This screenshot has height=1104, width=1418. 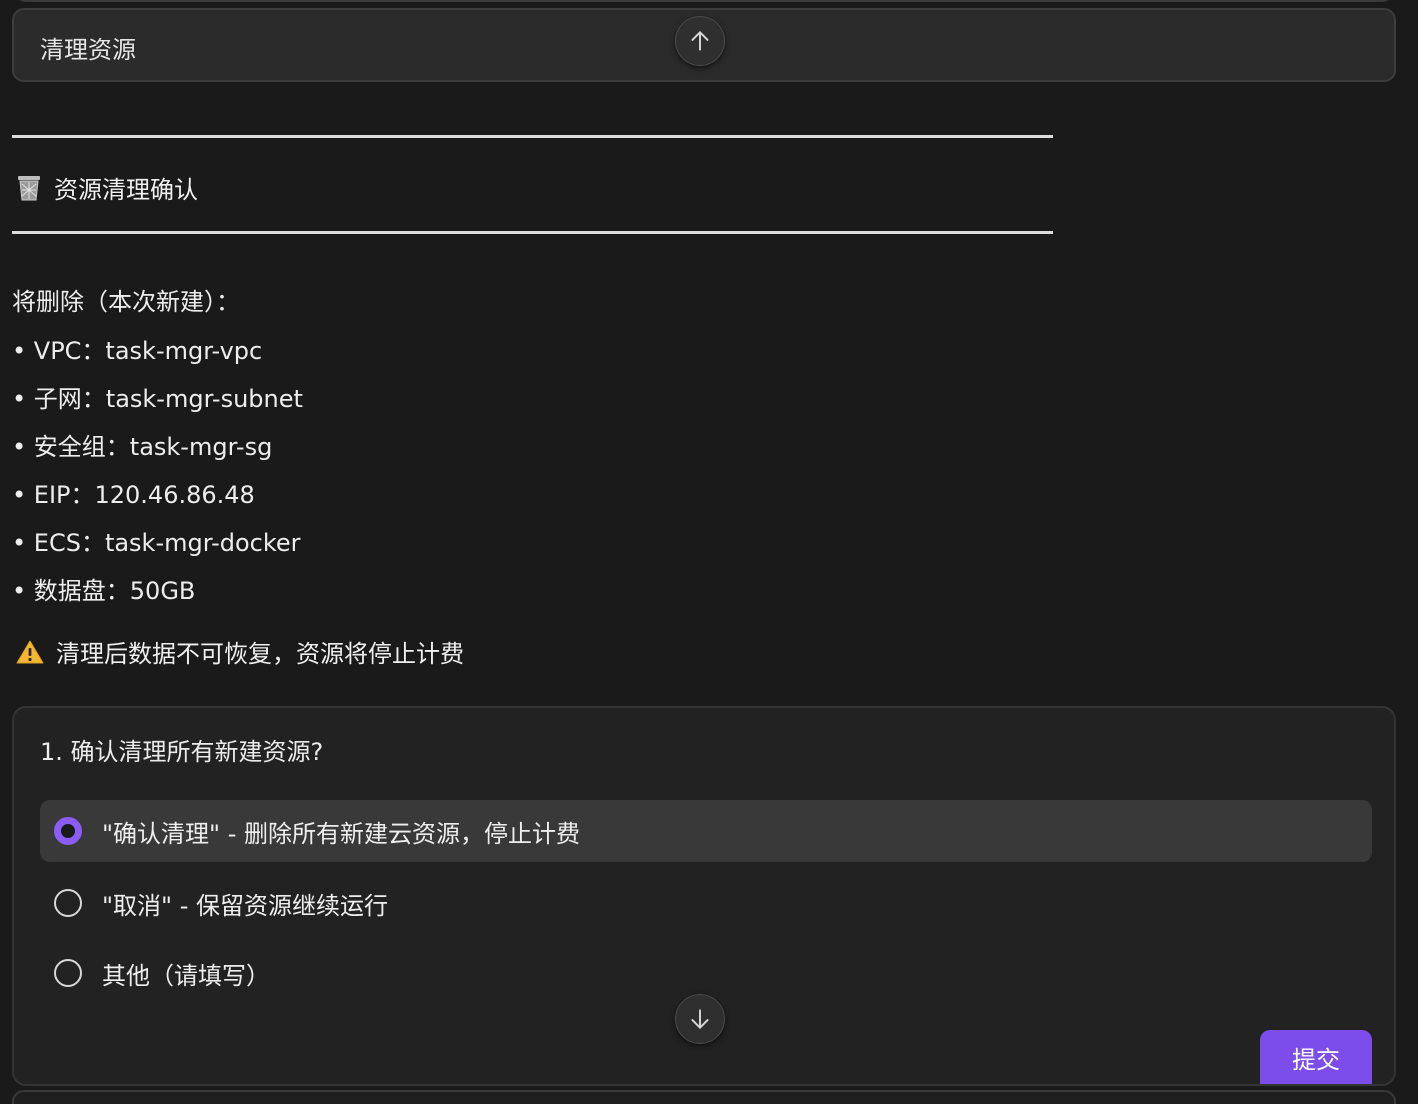 I want to click on resource-item-security-group: • 安全组：task-mgr-sg, so click(x=142, y=447).